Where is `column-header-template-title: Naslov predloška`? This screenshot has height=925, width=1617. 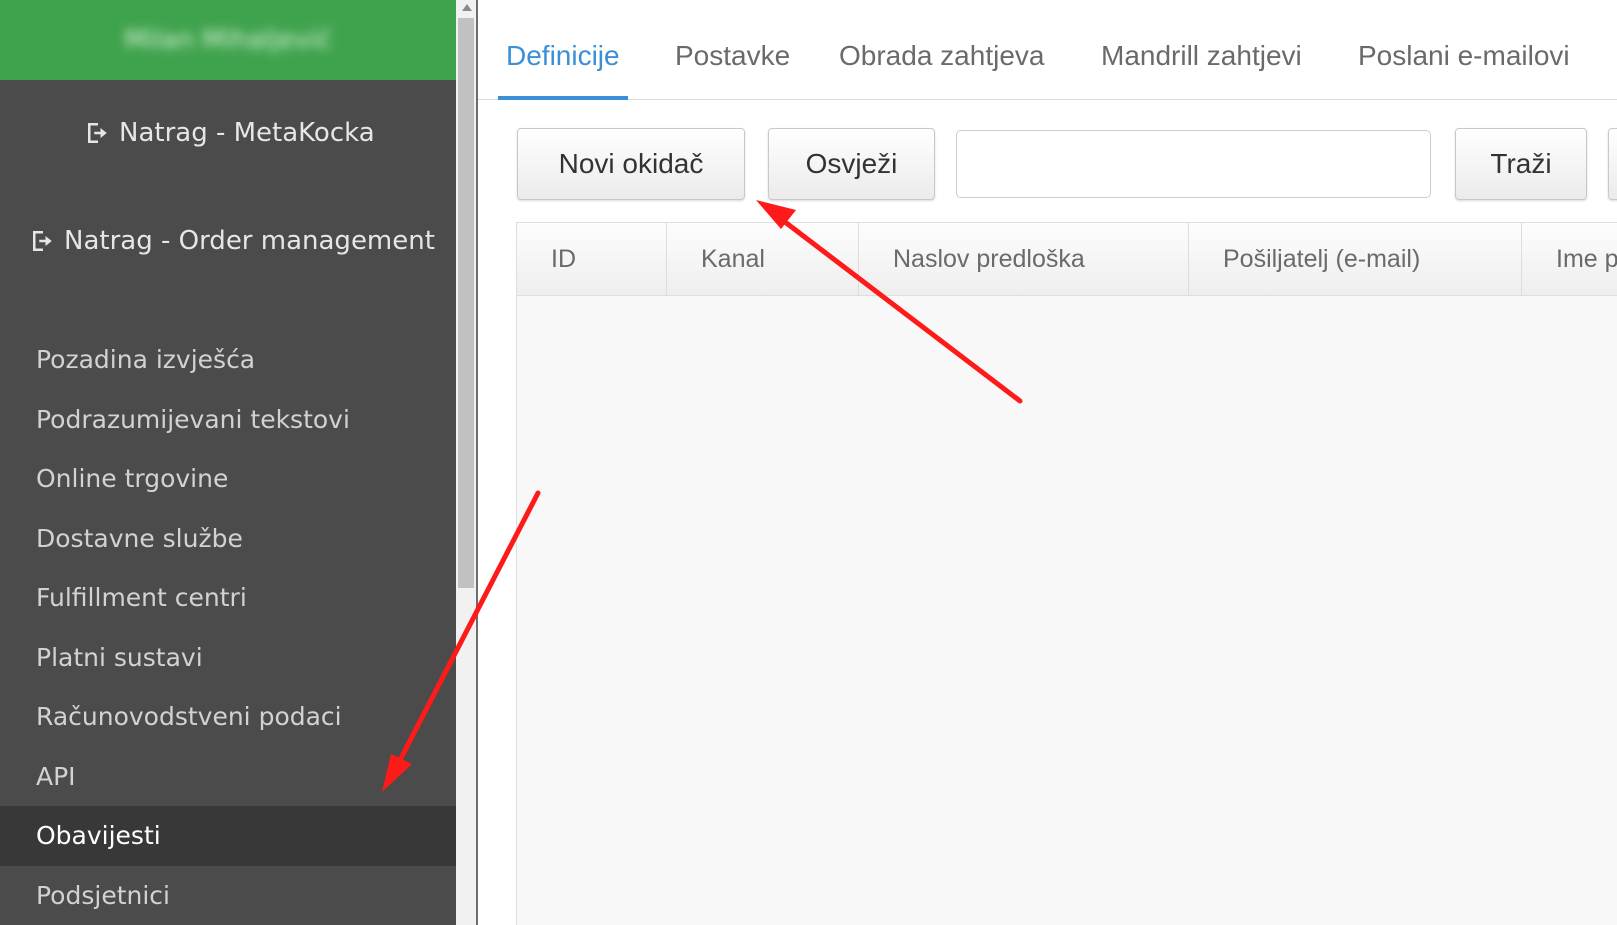
column-header-template-title: Naslov predloška is located at coordinates (1024, 259).